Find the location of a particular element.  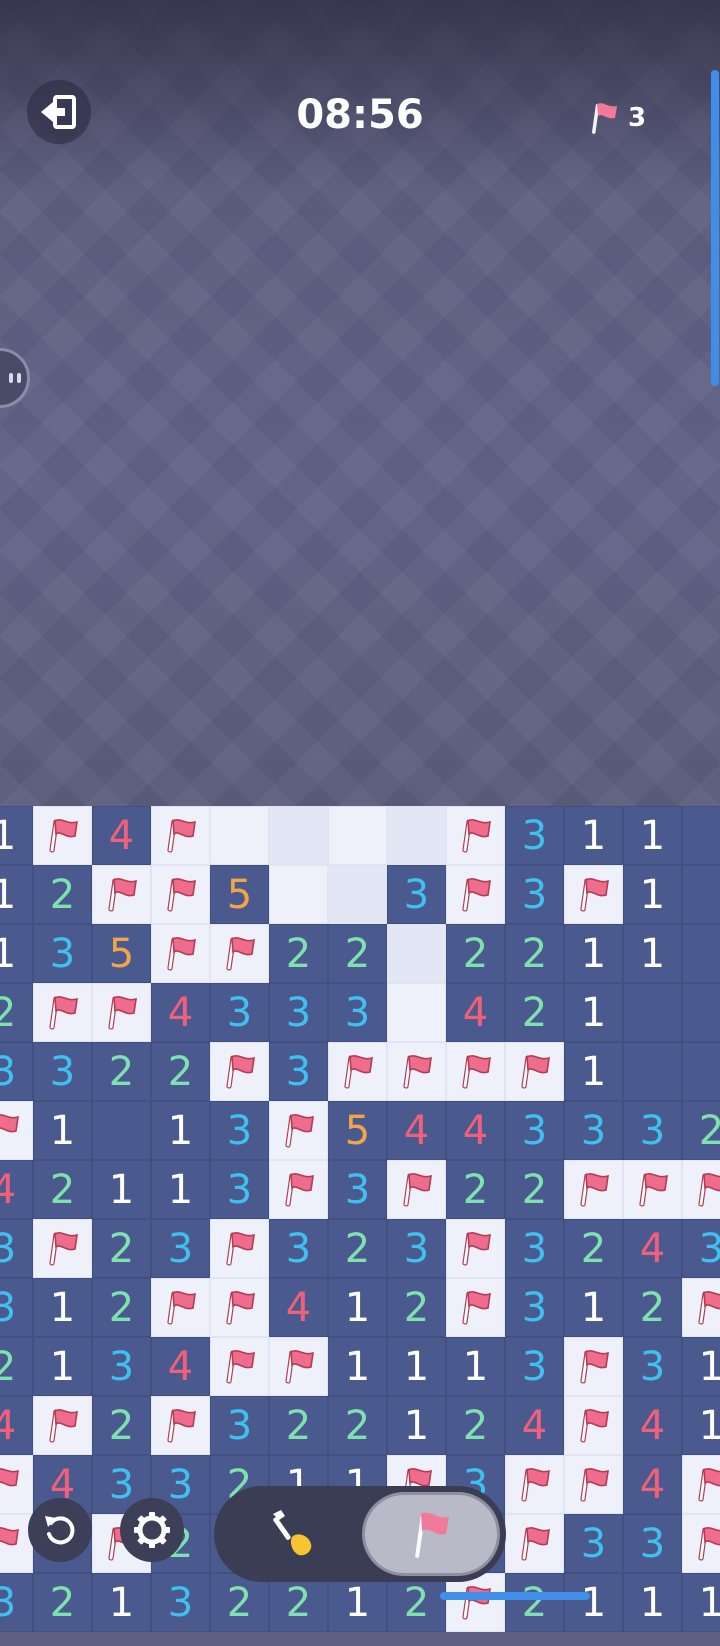

flag-mode-button is located at coordinates (431, 1534).